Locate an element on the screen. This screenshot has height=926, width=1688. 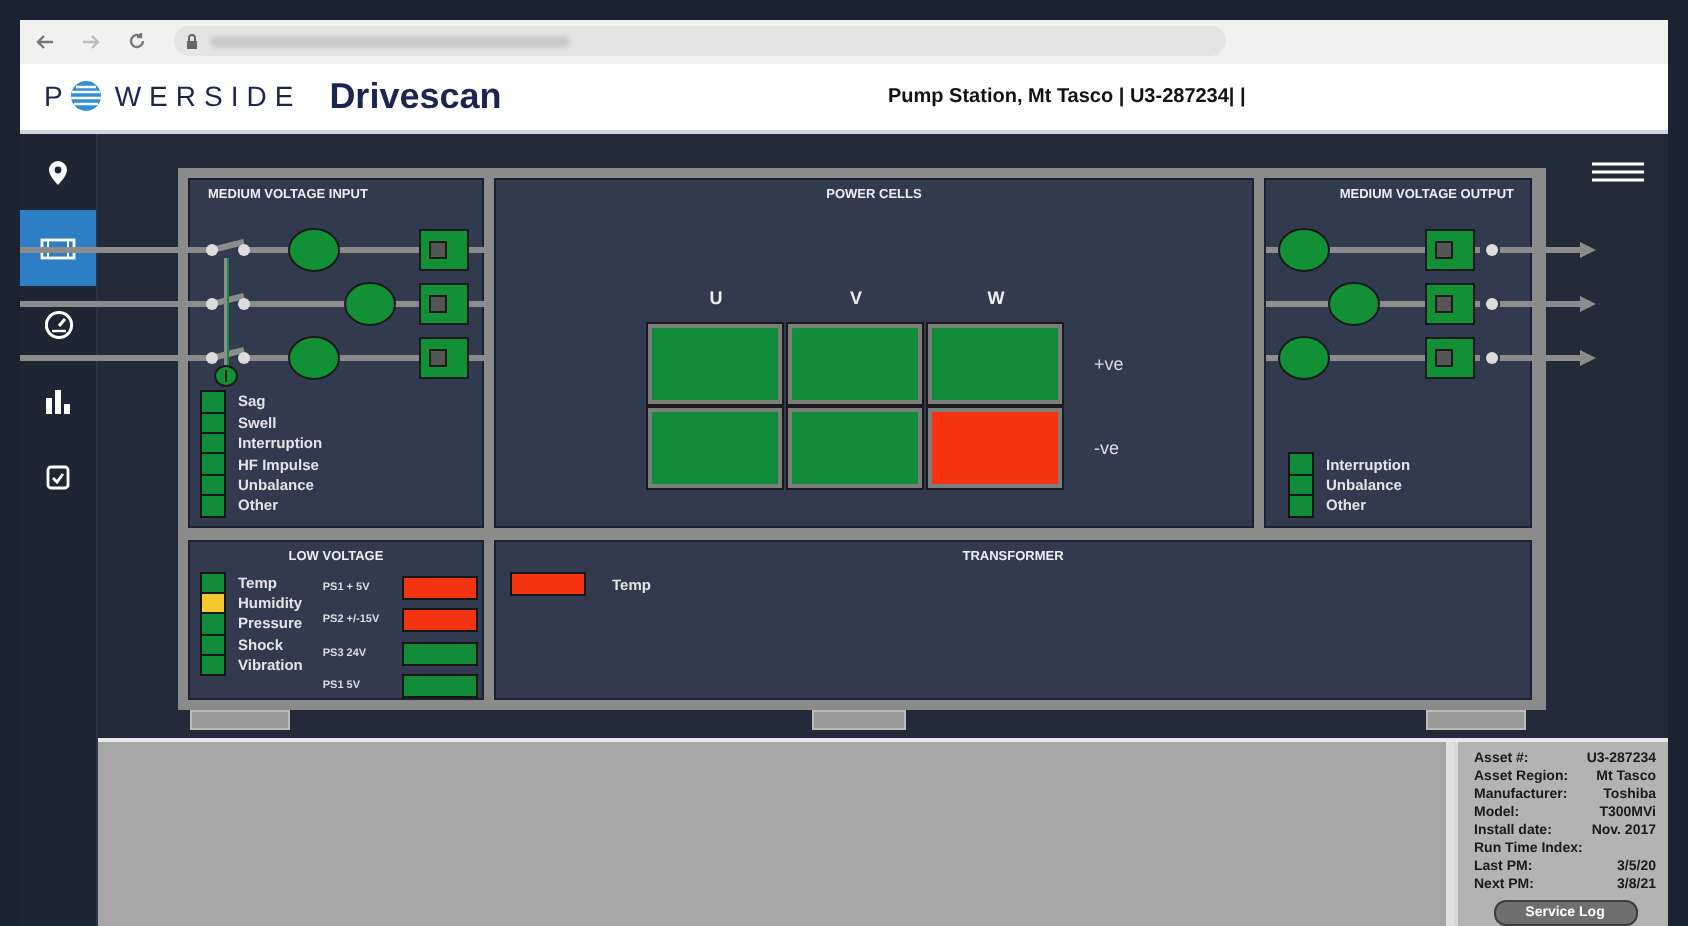
row-label: -ve is located at coordinates (1107, 448).